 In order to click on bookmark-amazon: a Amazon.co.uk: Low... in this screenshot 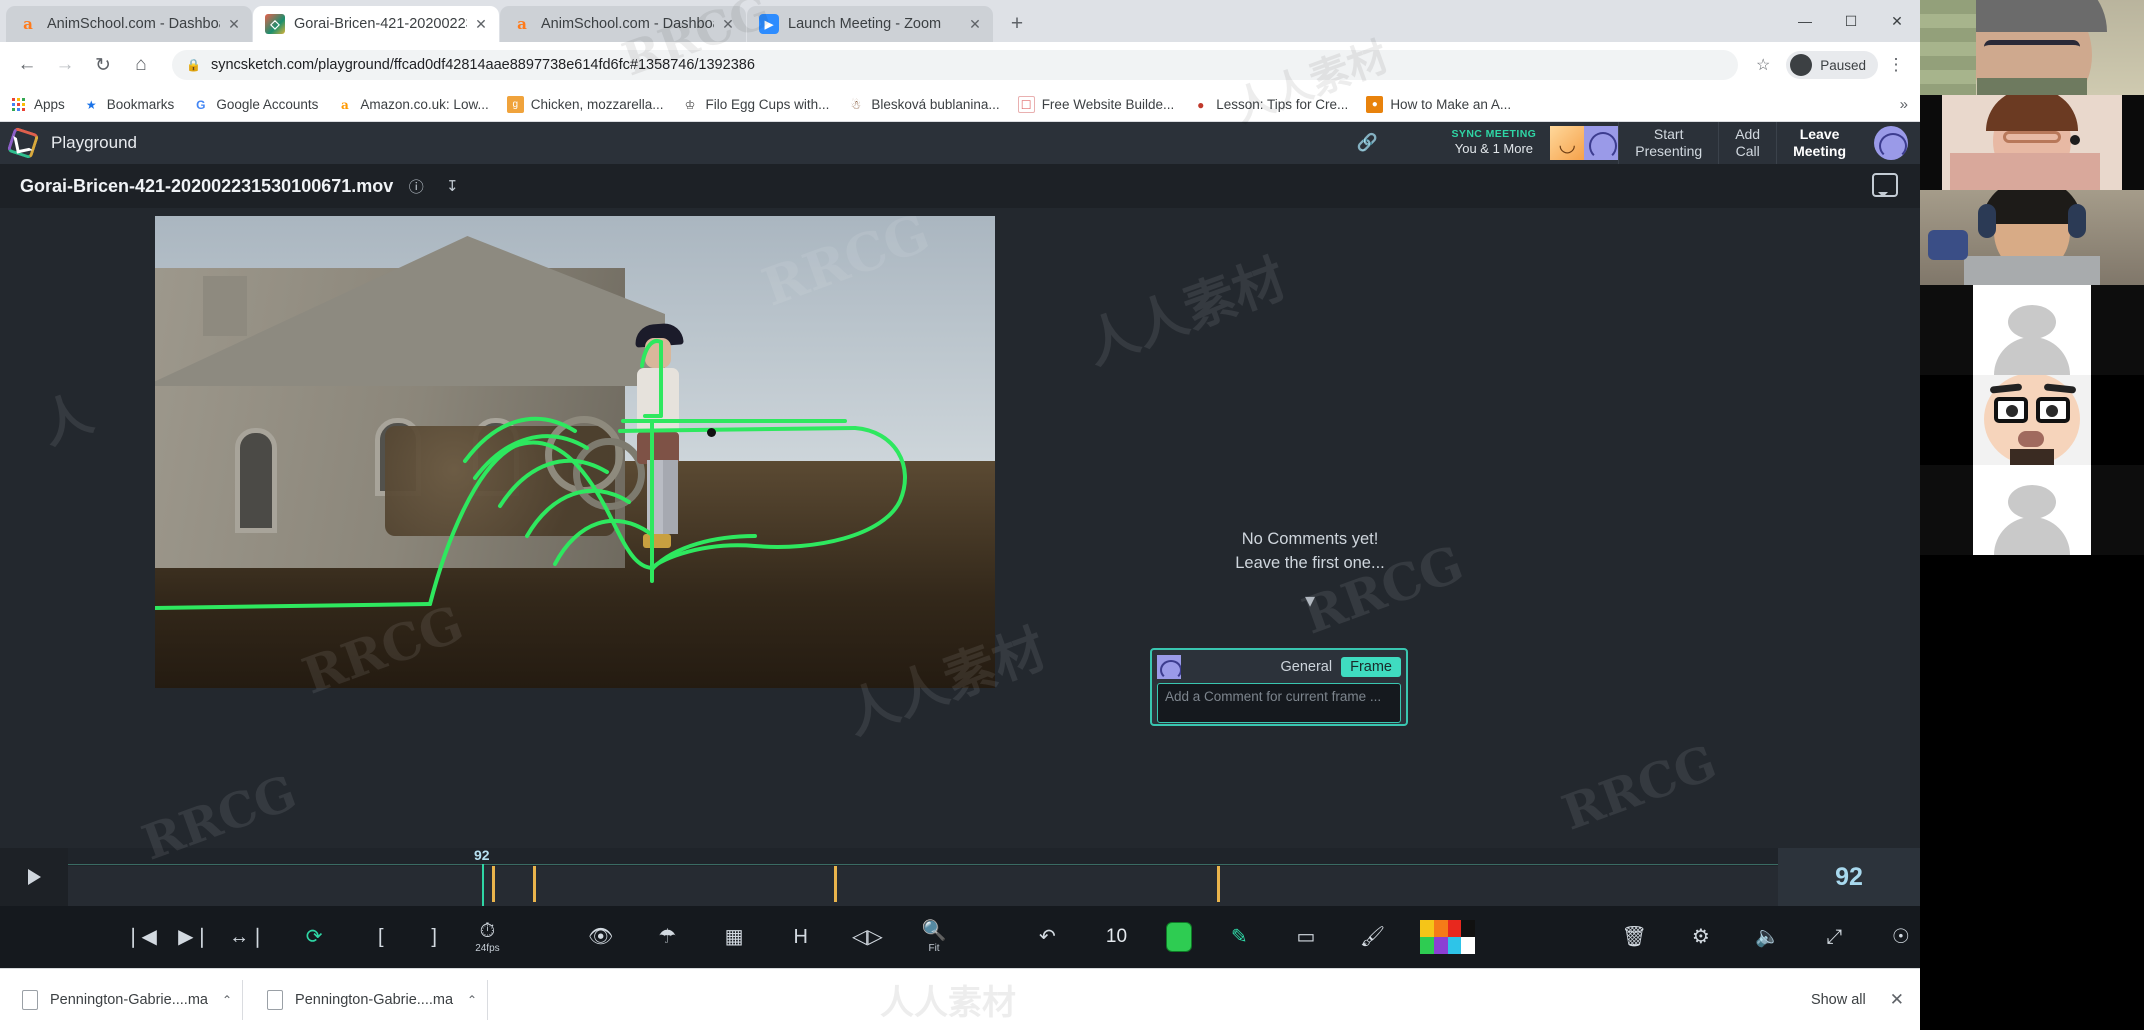, I will do `click(412, 104)`.